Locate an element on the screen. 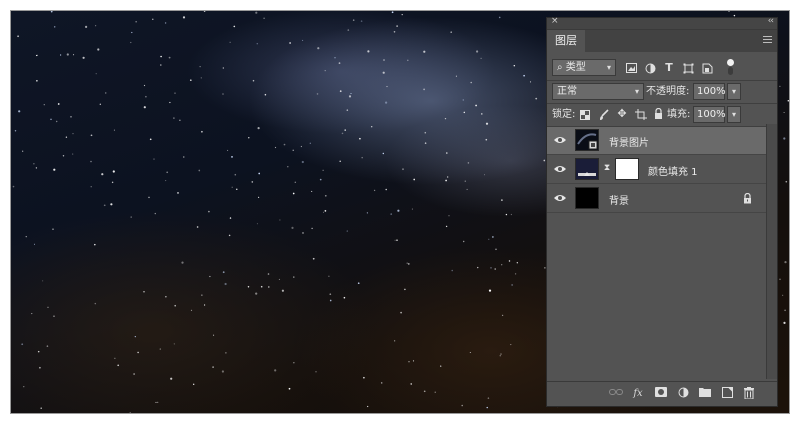  layer-row-background: 背景 is located at coordinates (657, 199).